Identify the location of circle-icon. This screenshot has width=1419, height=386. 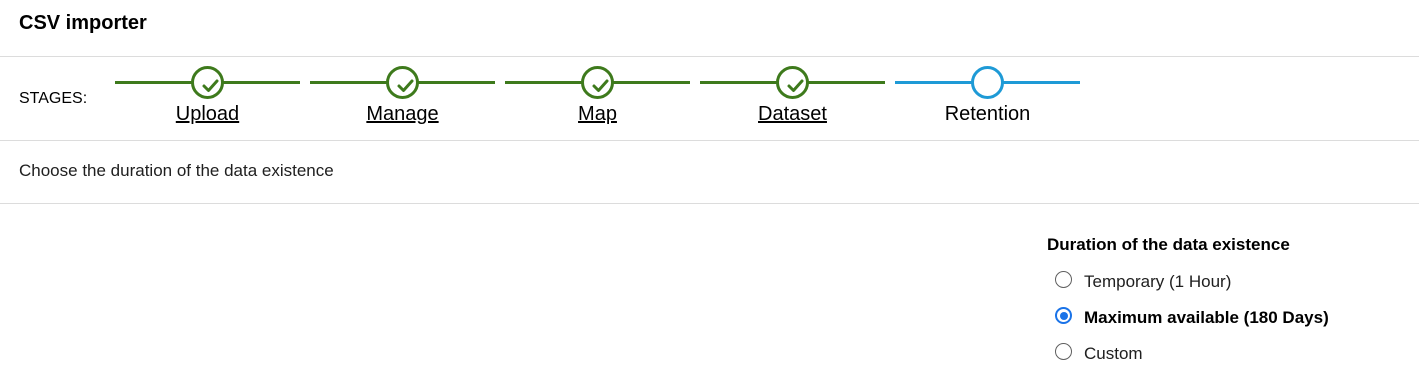
(987, 82).